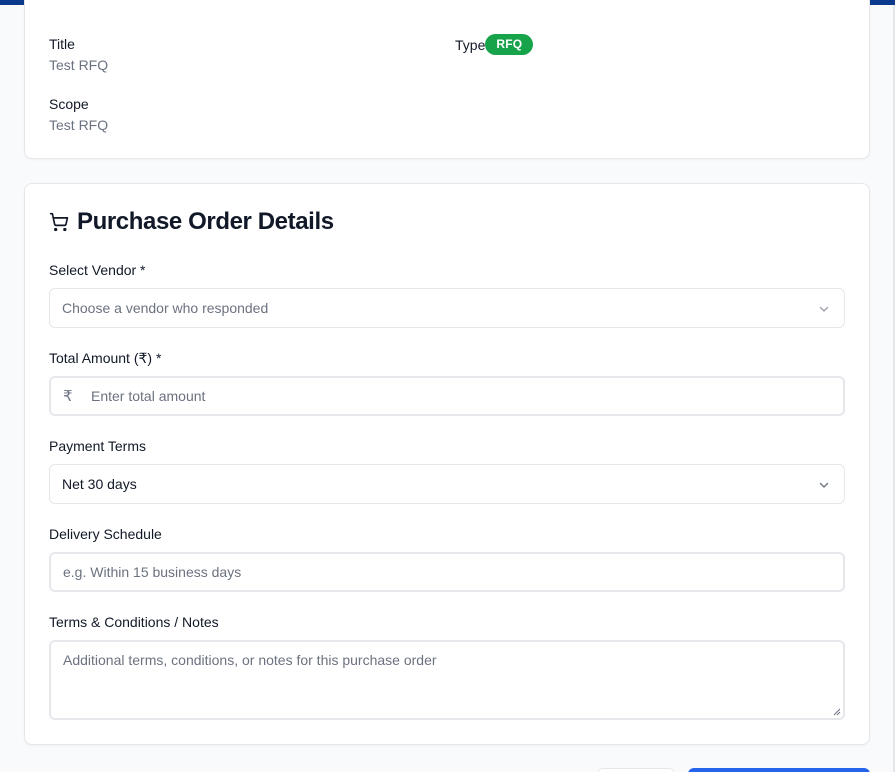  What do you see at coordinates (62, 44) in the screenshot?
I see `title-label: Title` at bounding box center [62, 44].